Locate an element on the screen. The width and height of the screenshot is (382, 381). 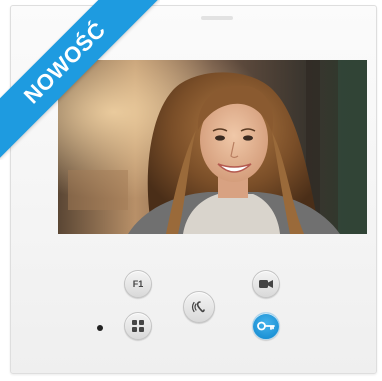
f1-button: F1 is located at coordinates (138, 284).